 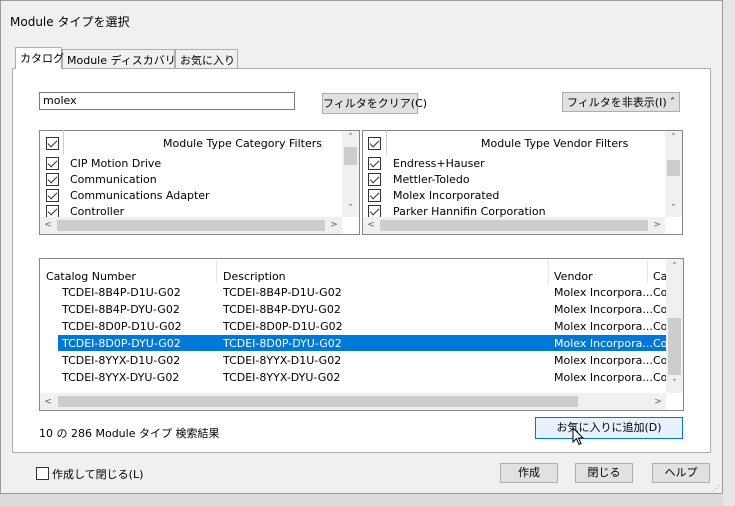 What do you see at coordinates (573, 276) in the screenshot?
I see `column-header-vendor: Vendor` at bounding box center [573, 276].